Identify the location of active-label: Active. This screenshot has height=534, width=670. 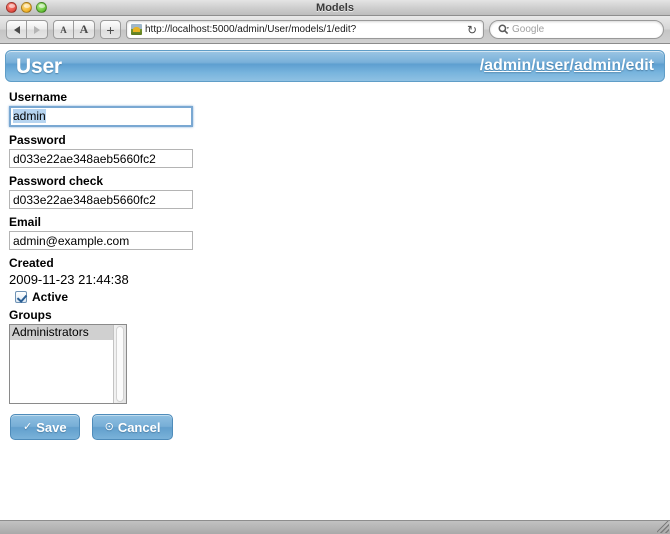
(50, 297).